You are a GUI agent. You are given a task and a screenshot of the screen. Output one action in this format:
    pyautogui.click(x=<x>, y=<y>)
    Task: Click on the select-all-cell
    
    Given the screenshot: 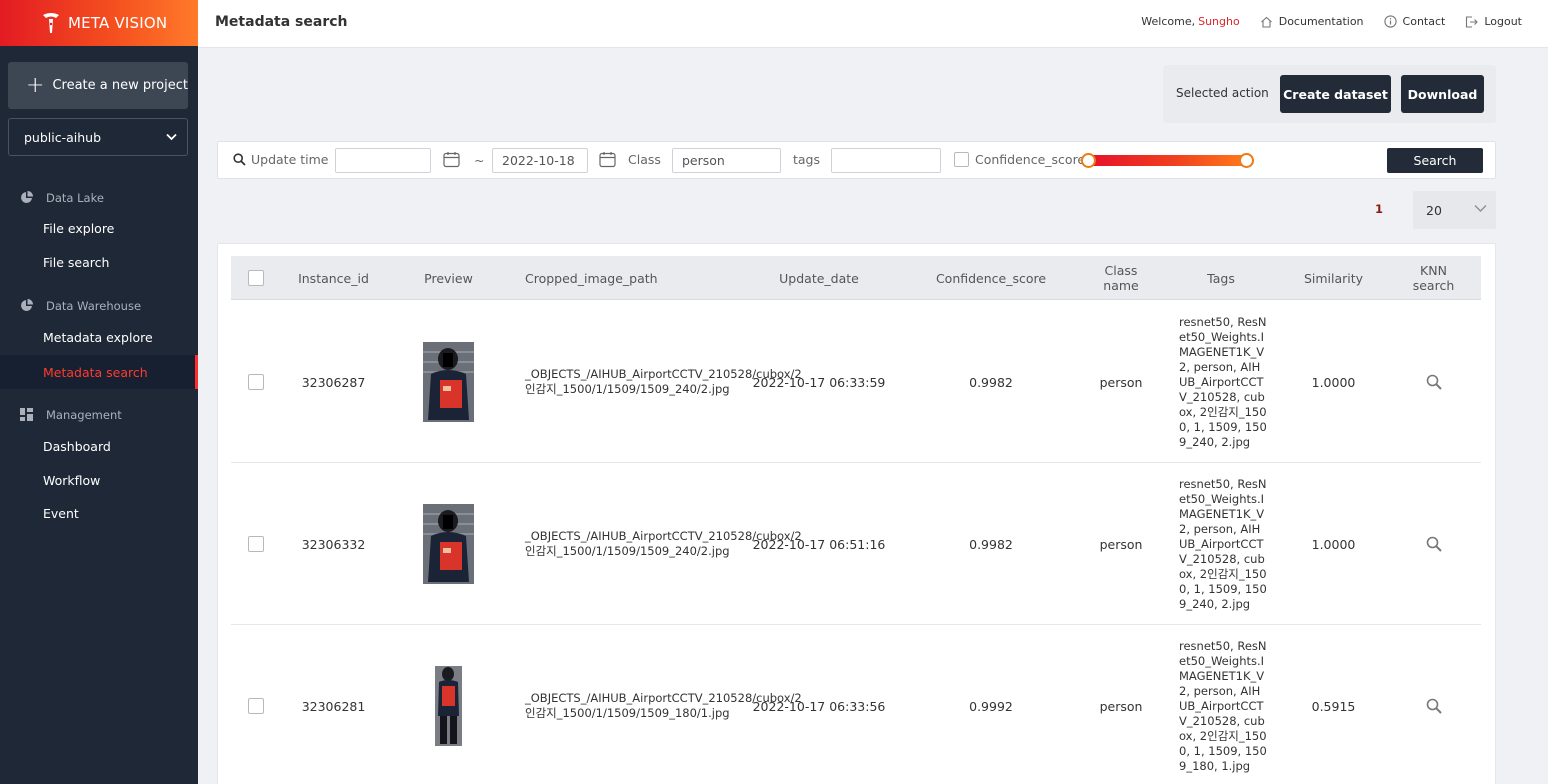 What is the action you would take?
    pyautogui.click(x=256, y=278)
    